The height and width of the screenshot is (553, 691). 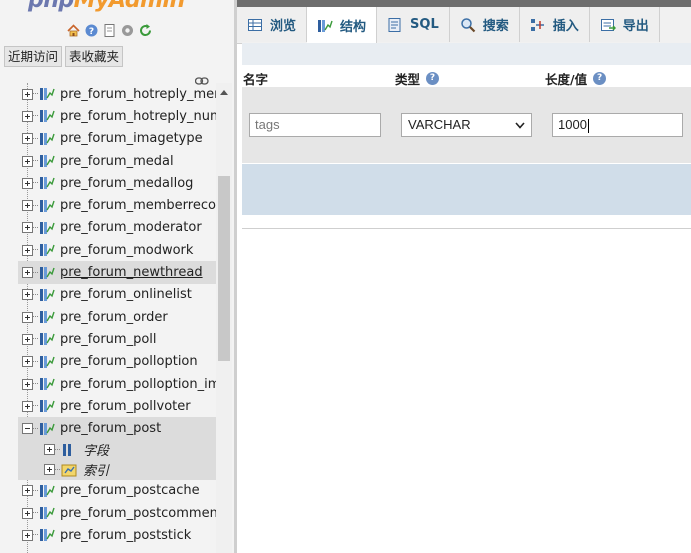 I want to click on scrollbar-thumb, so click(x=224, y=268).